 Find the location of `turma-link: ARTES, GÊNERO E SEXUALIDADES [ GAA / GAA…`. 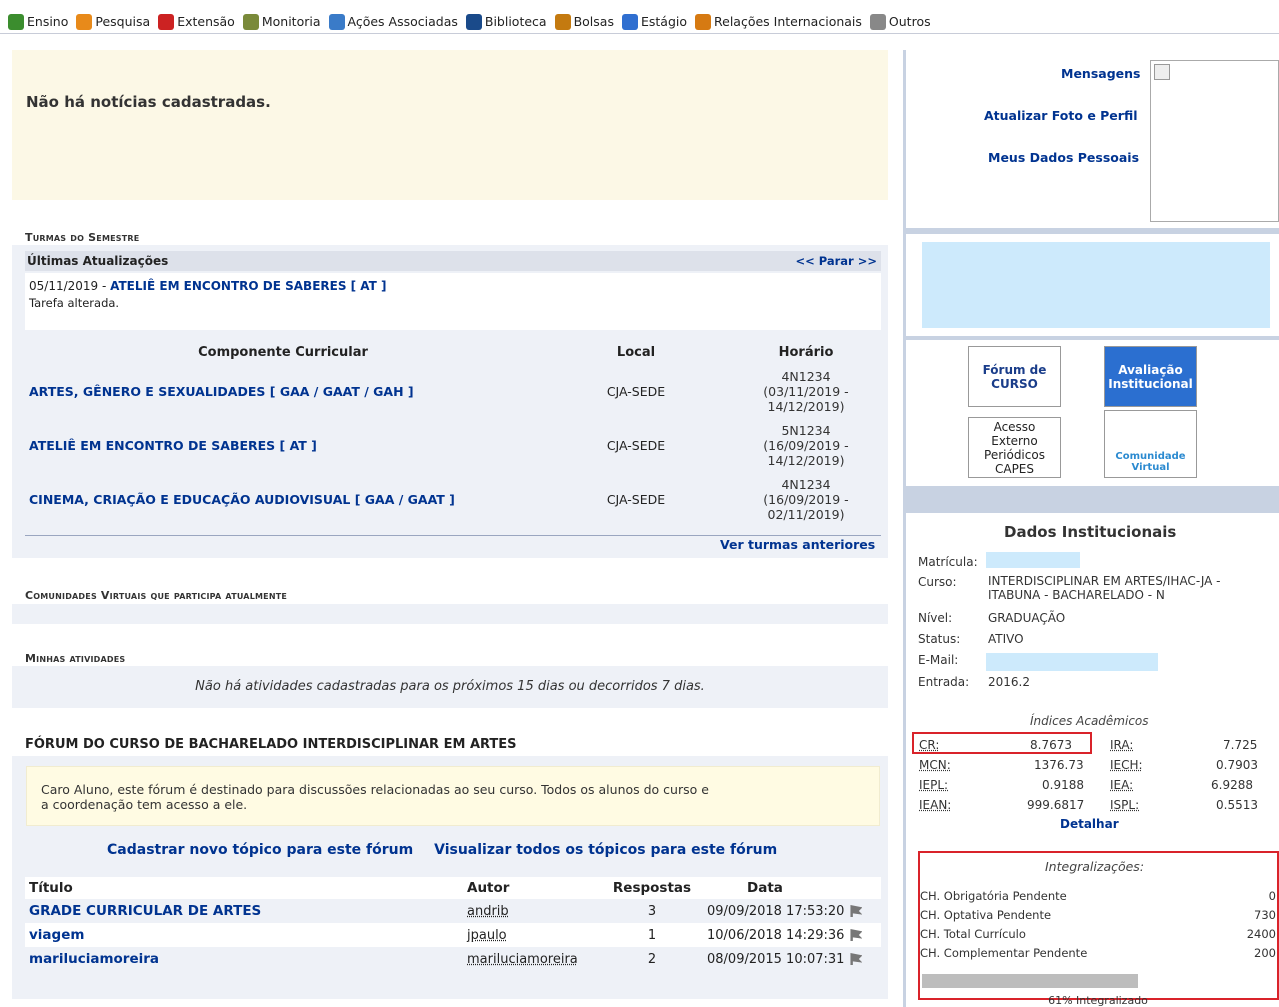

turma-link: ARTES, GÊNERO E SEXUALIDADES [ GAA / GAA… is located at coordinates (221, 391).